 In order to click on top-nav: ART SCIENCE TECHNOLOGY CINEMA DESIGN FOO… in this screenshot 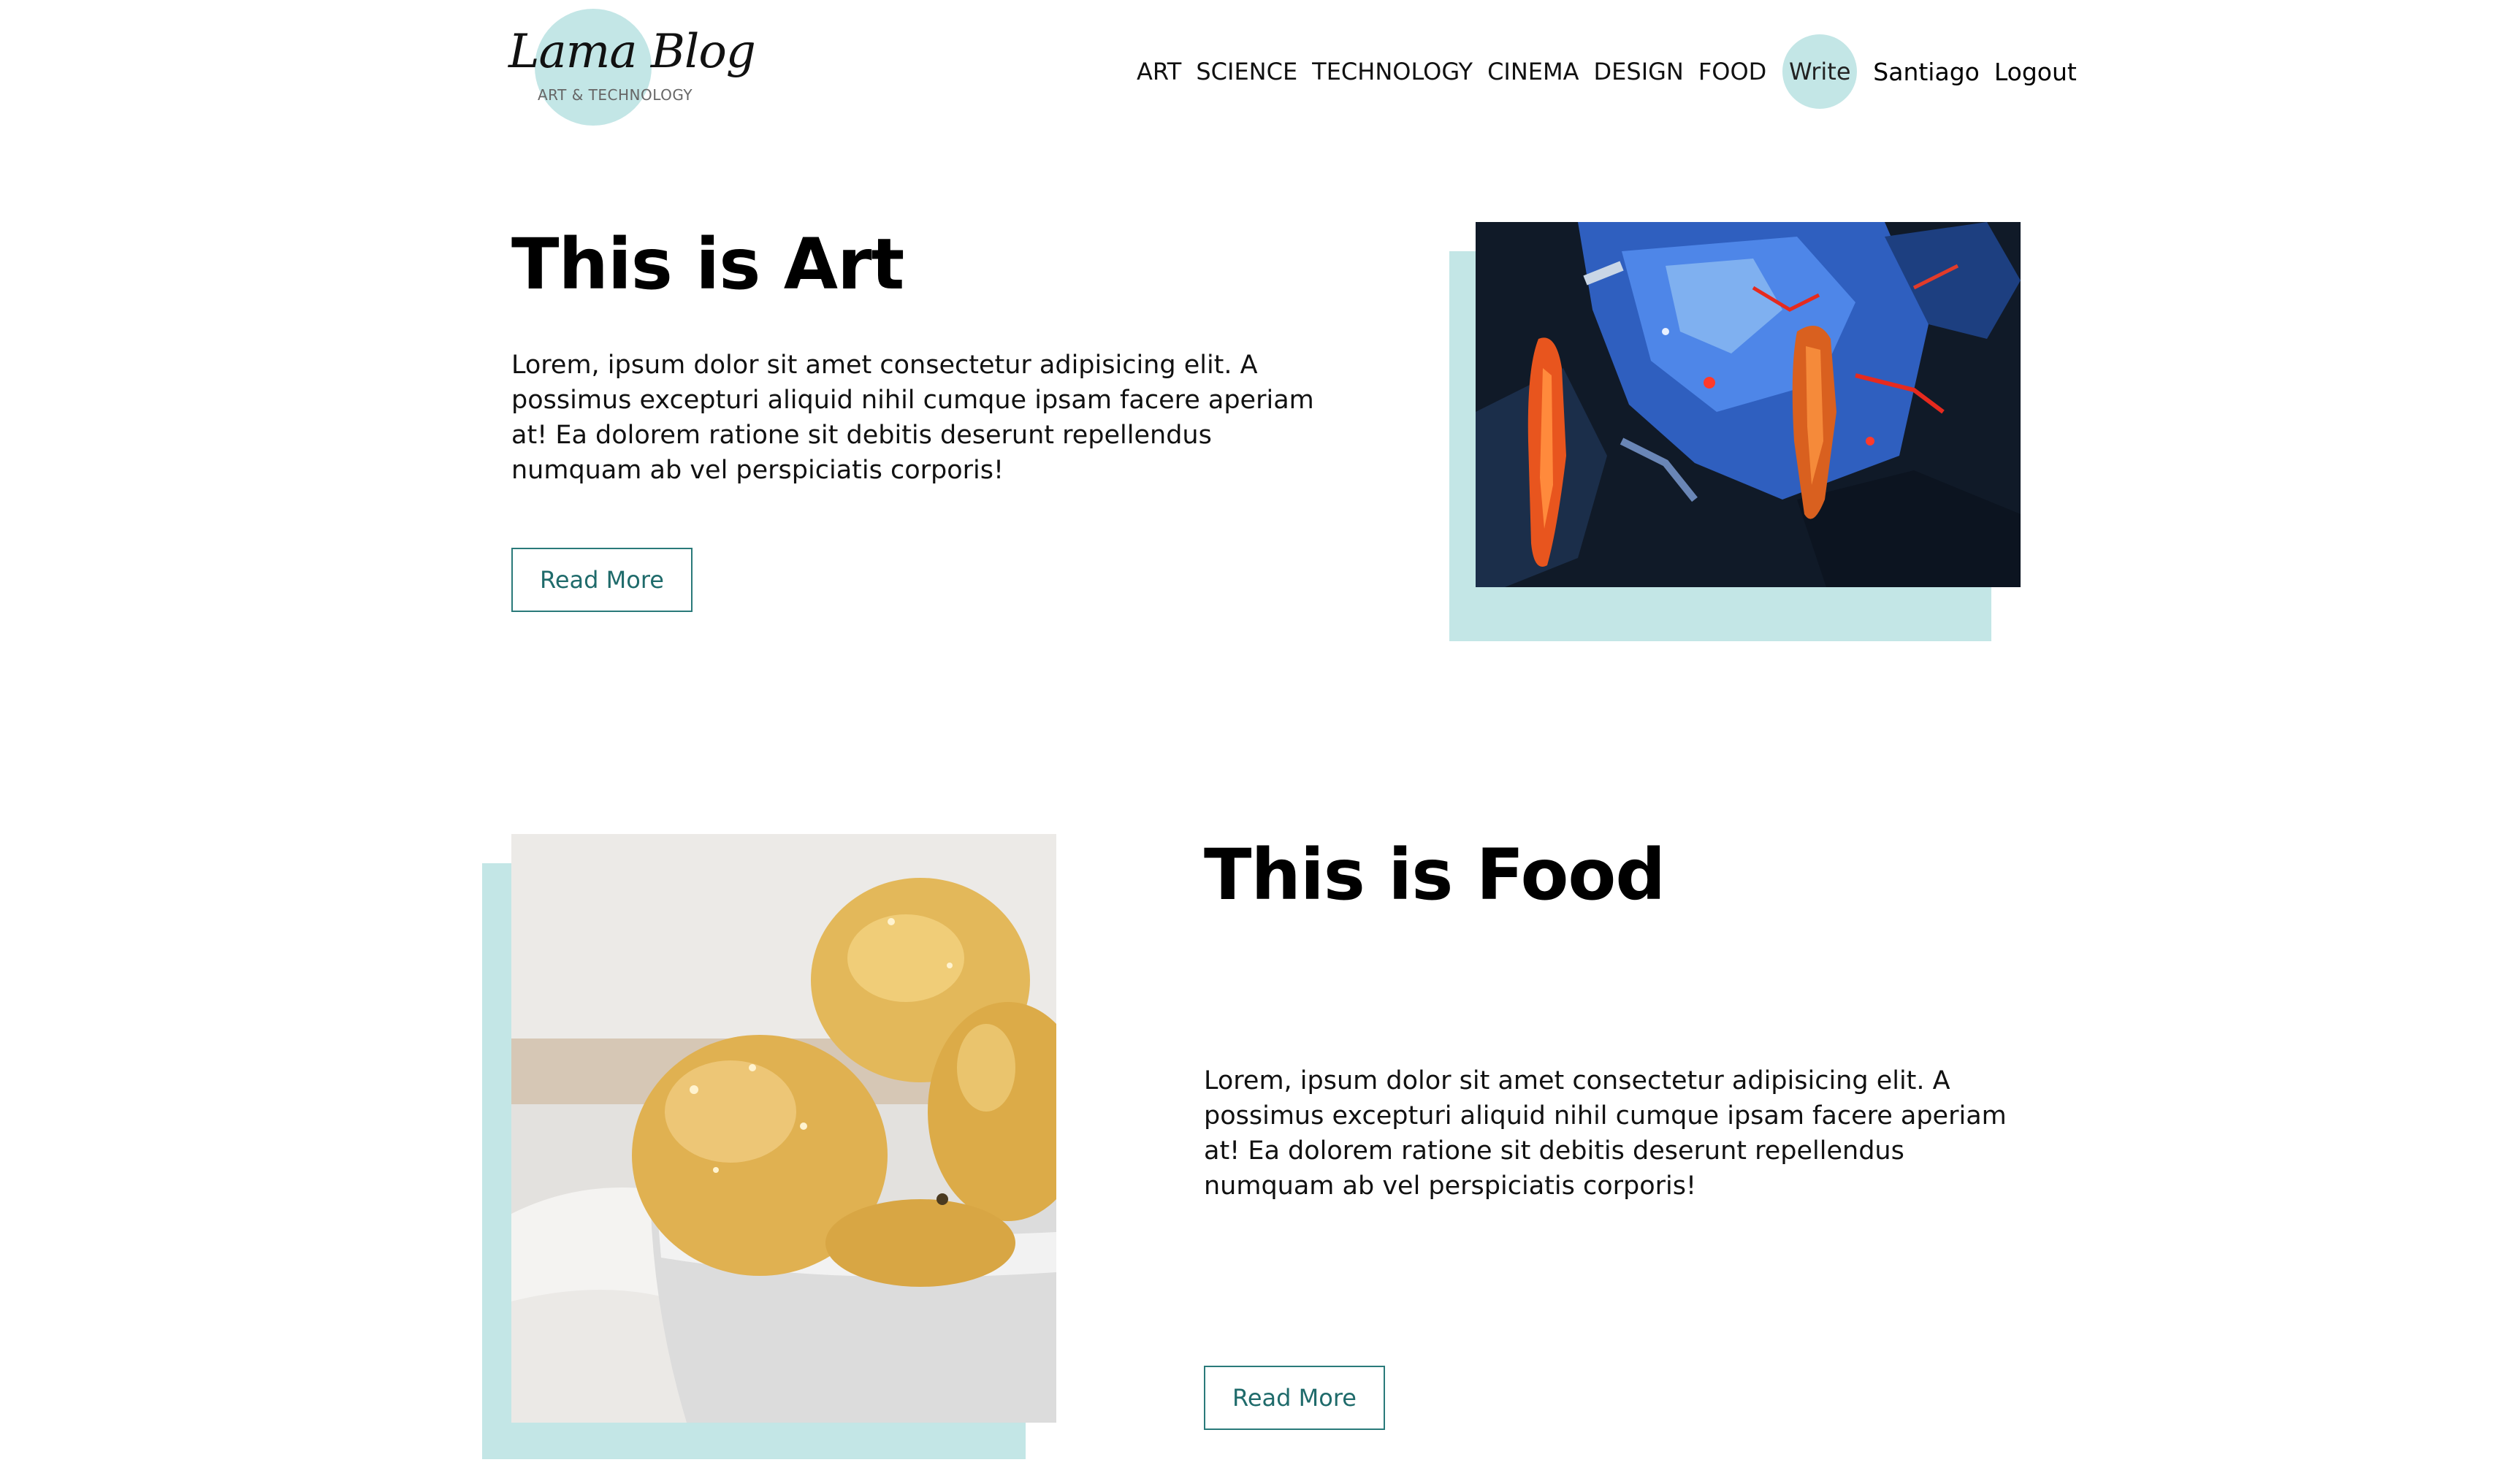, I will do `click(1607, 71)`.